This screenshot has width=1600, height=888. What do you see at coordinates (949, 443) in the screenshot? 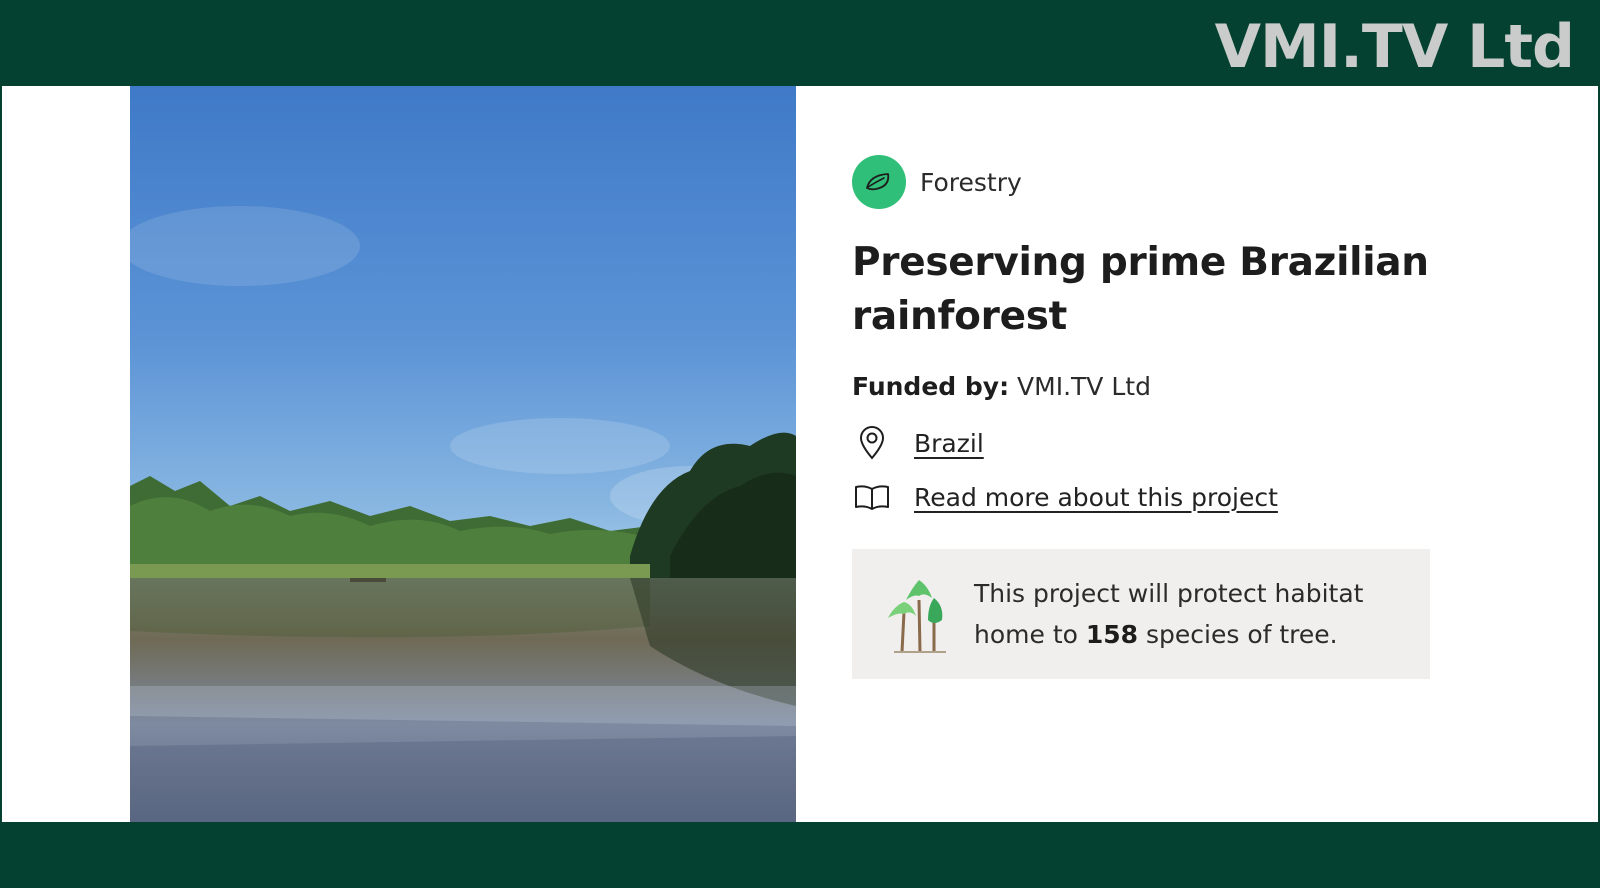
I see `location-link: Brazil` at bounding box center [949, 443].